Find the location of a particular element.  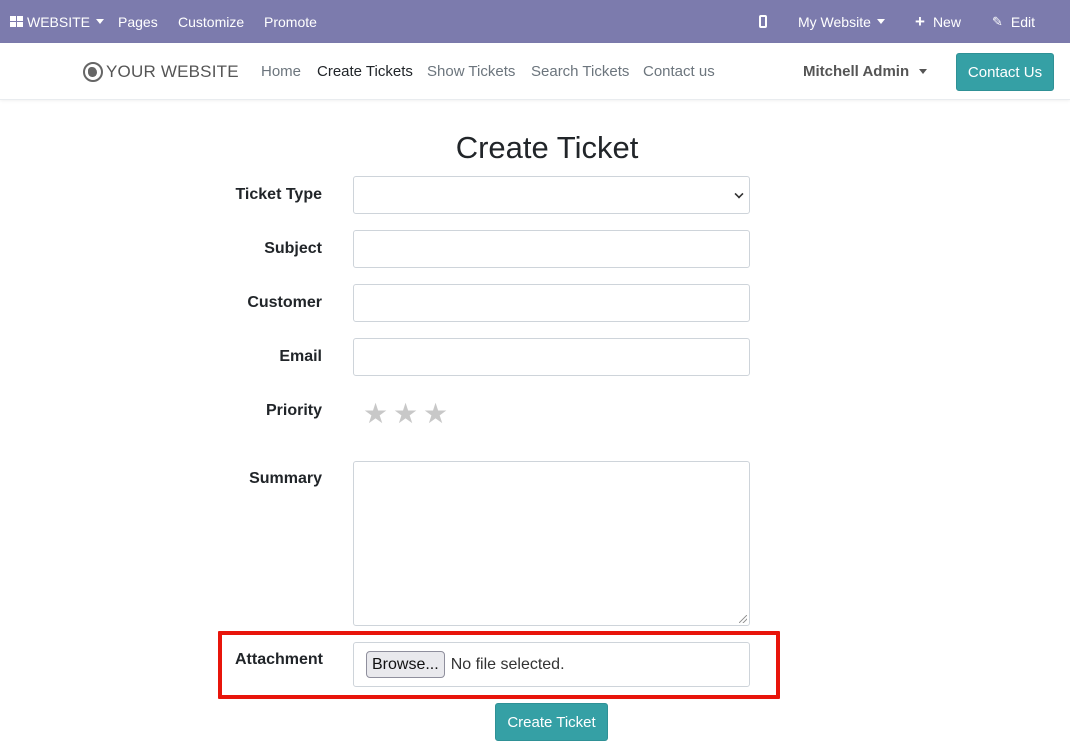

pages-label: Pages is located at coordinates (138, 21).